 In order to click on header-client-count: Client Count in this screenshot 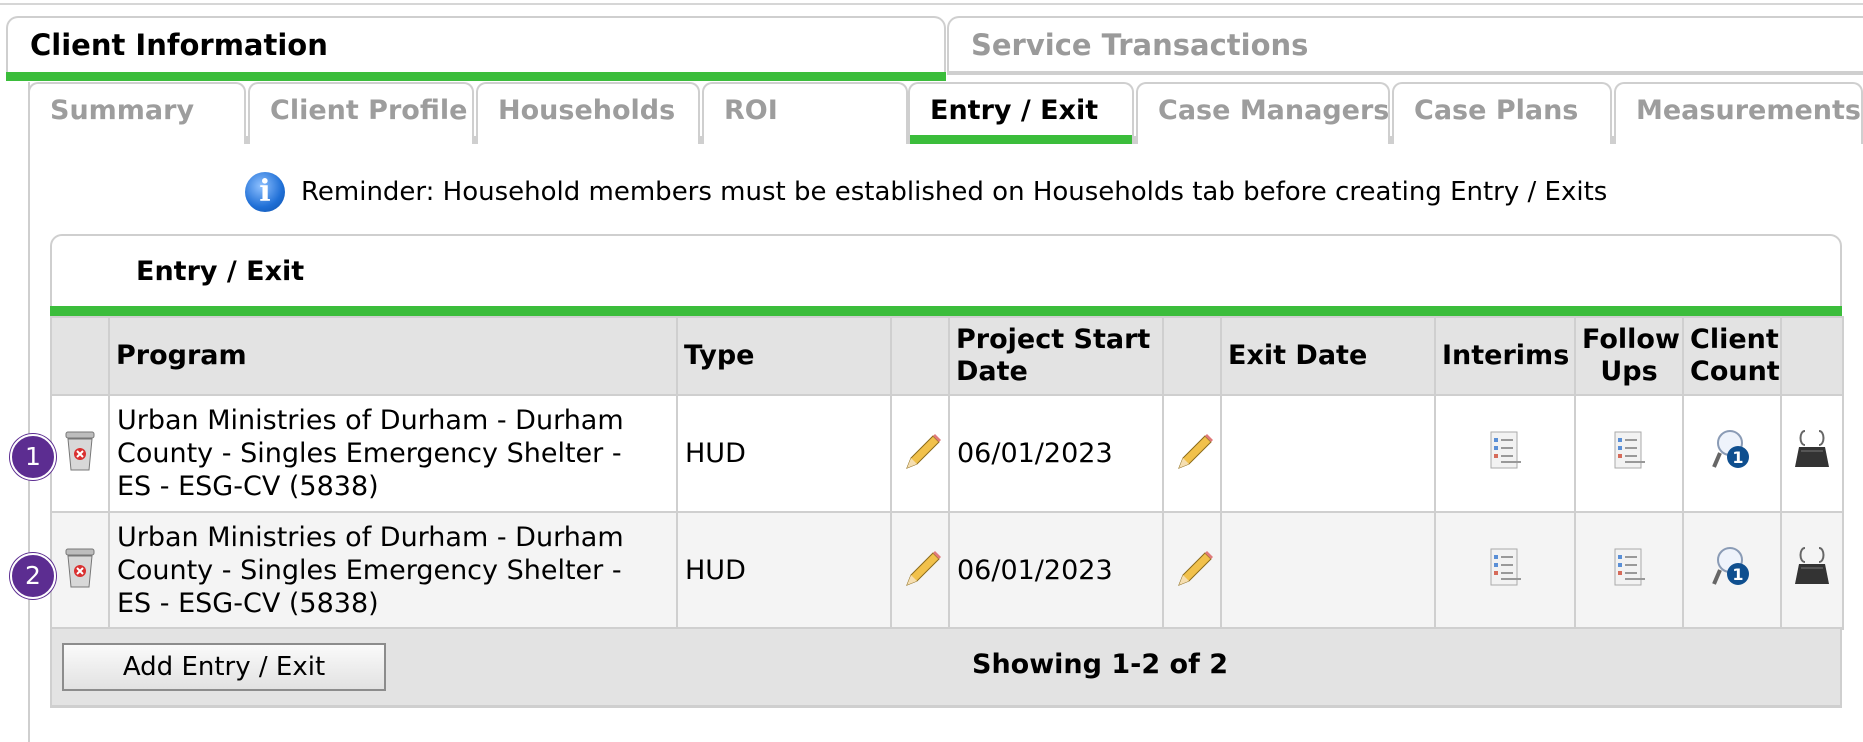, I will do `click(1732, 356)`.